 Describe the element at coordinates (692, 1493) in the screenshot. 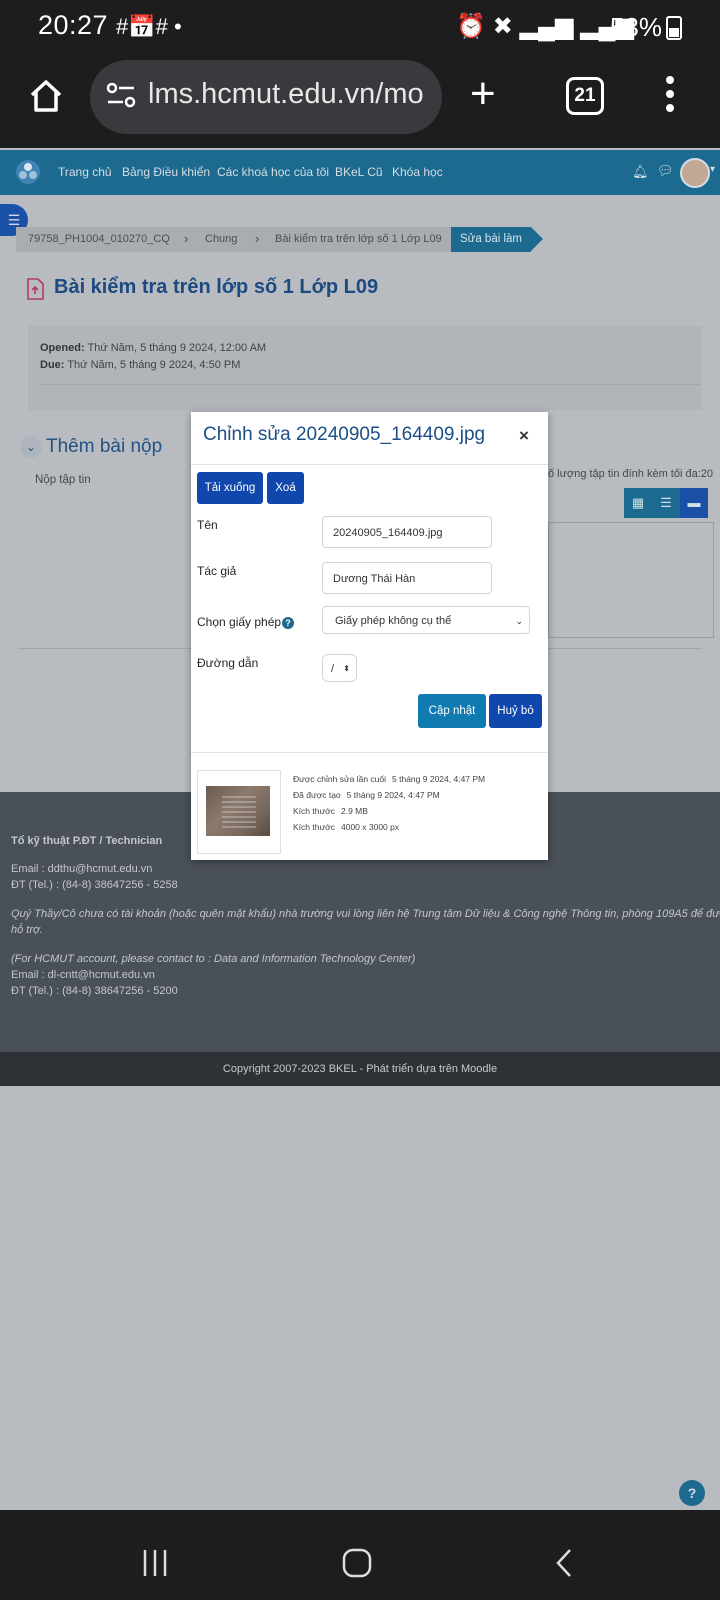

I see `help-button: ?` at that location.